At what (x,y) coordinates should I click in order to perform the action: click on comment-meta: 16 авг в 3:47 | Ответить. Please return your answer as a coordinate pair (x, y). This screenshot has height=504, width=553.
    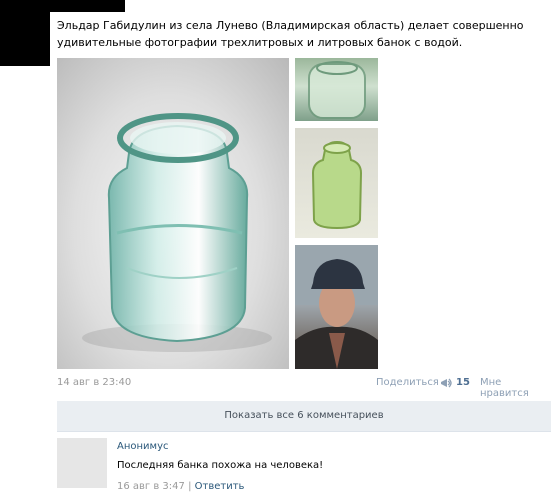
    Looking at the image, I should click on (180, 486).